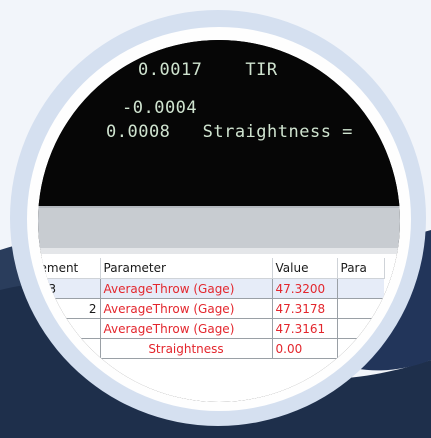 The width and height of the screenshot is (431, 438). I want to click on table-row: t 3 AverageThrow (Gage) 47.3200, so click(211, 288).